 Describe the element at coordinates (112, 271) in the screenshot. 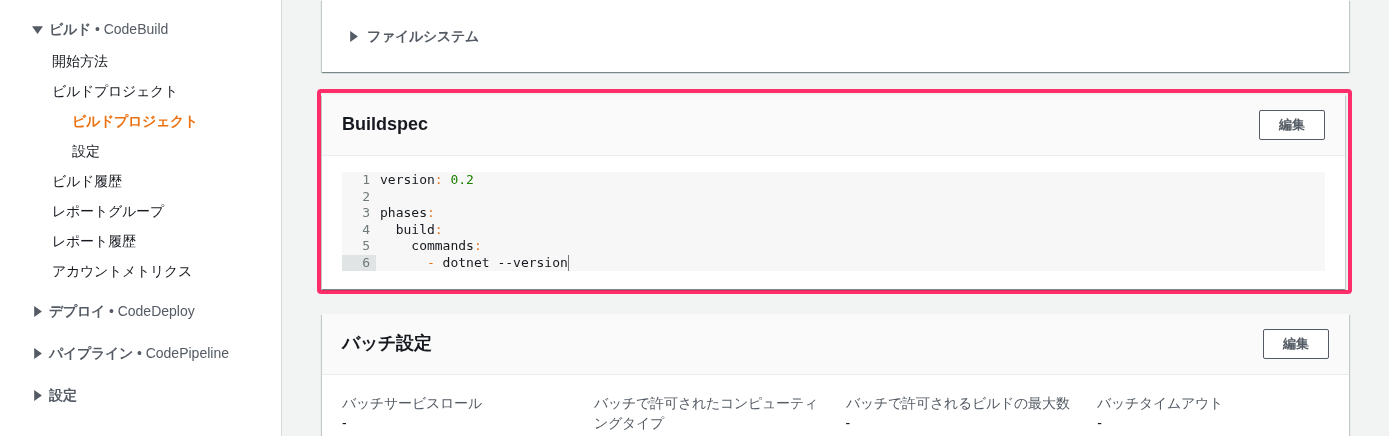

I see `nav-link: アカウントメトリクス` at that location.